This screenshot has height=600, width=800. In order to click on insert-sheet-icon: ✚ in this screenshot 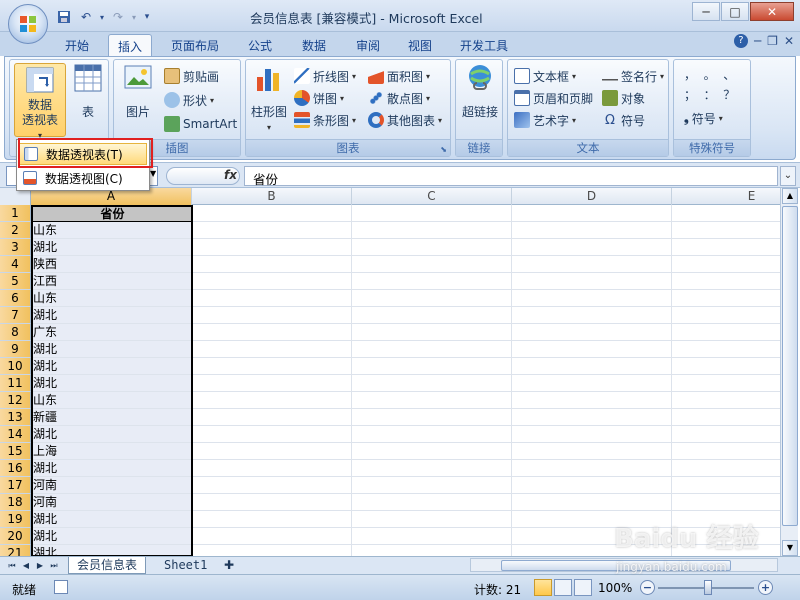, I will do `click(229, 565)`.